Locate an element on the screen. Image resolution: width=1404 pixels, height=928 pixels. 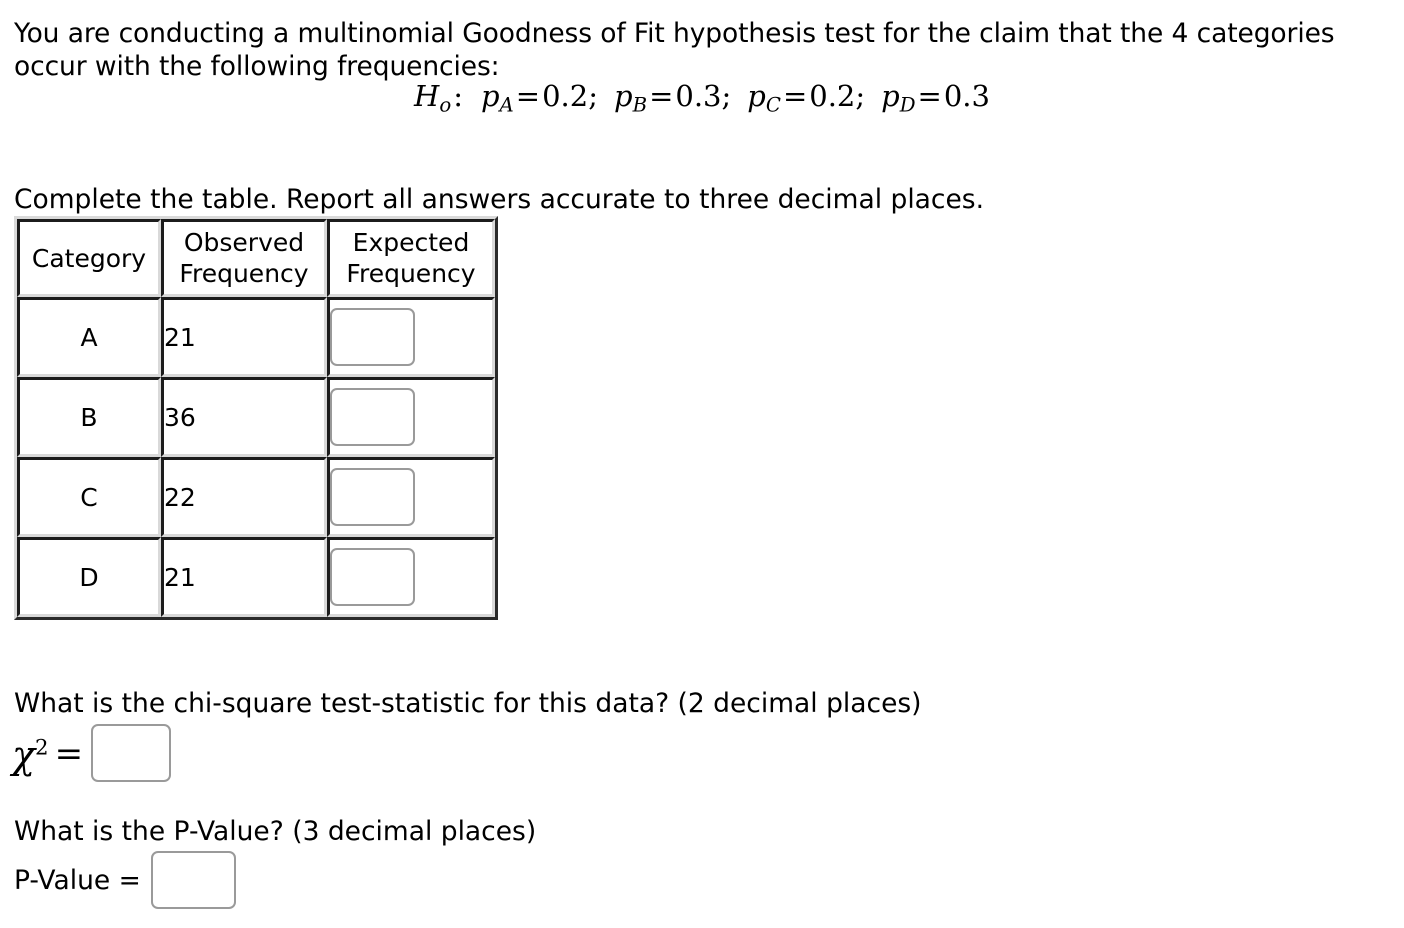
term-3-value: 0.3 is located at coordinates (966, 96).